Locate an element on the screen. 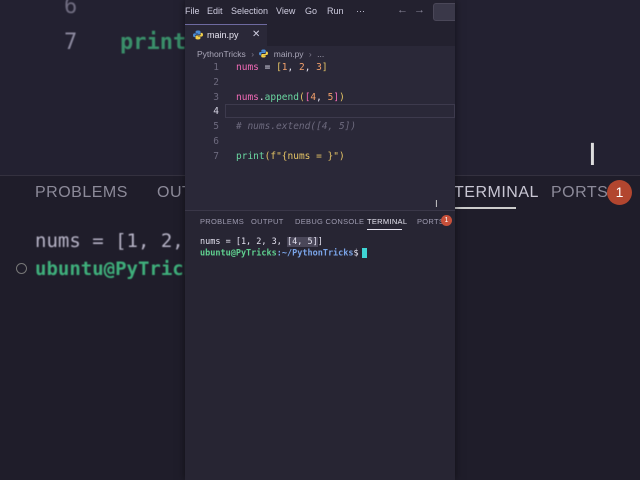 Image resolution: width=640 pixels, height=480 pixels. line-number-active: 4 is located at coordinates (216, 111).